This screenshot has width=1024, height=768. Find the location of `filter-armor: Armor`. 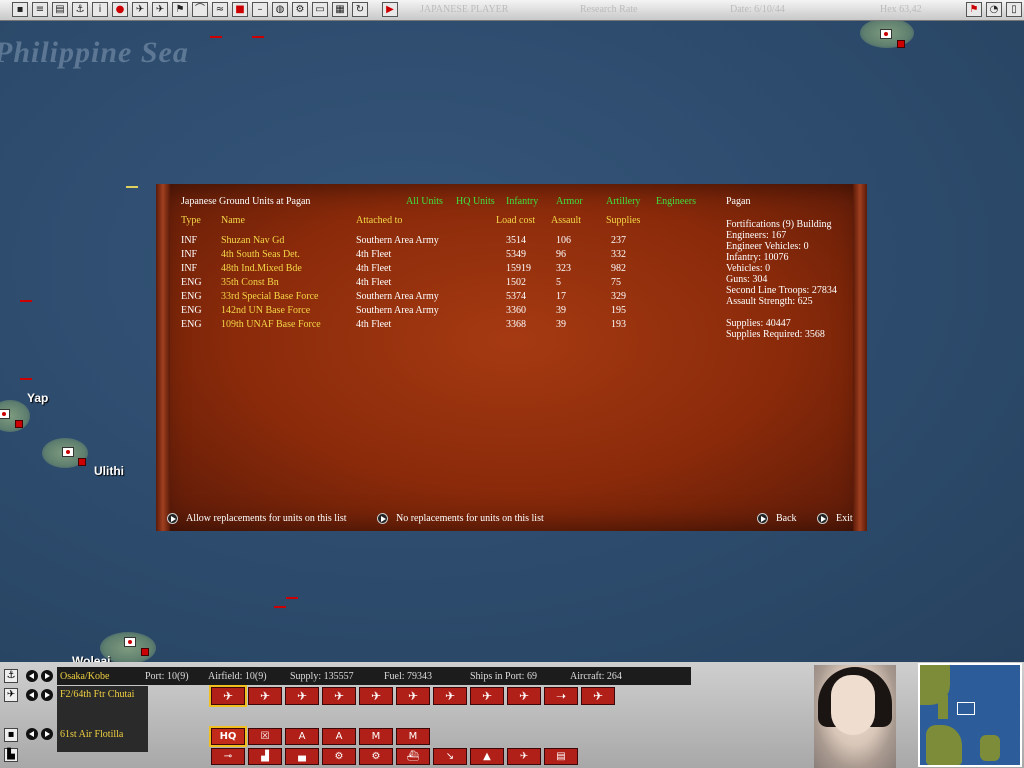

filter-armor: Armor is located at coordinates (569, 201).